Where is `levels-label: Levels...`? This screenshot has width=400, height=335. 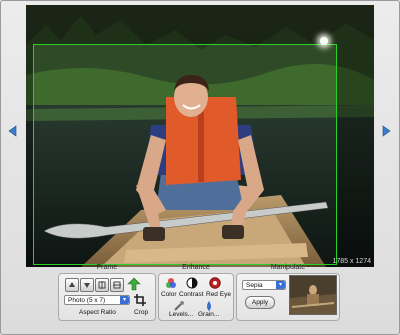 levels-label: Levels... is located at coordinates (181, 314).